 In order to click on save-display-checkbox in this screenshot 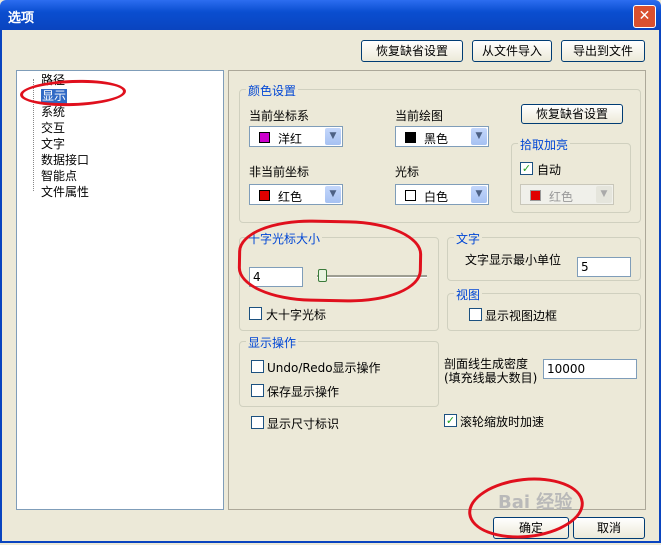, I will do `click(257, 390)`.